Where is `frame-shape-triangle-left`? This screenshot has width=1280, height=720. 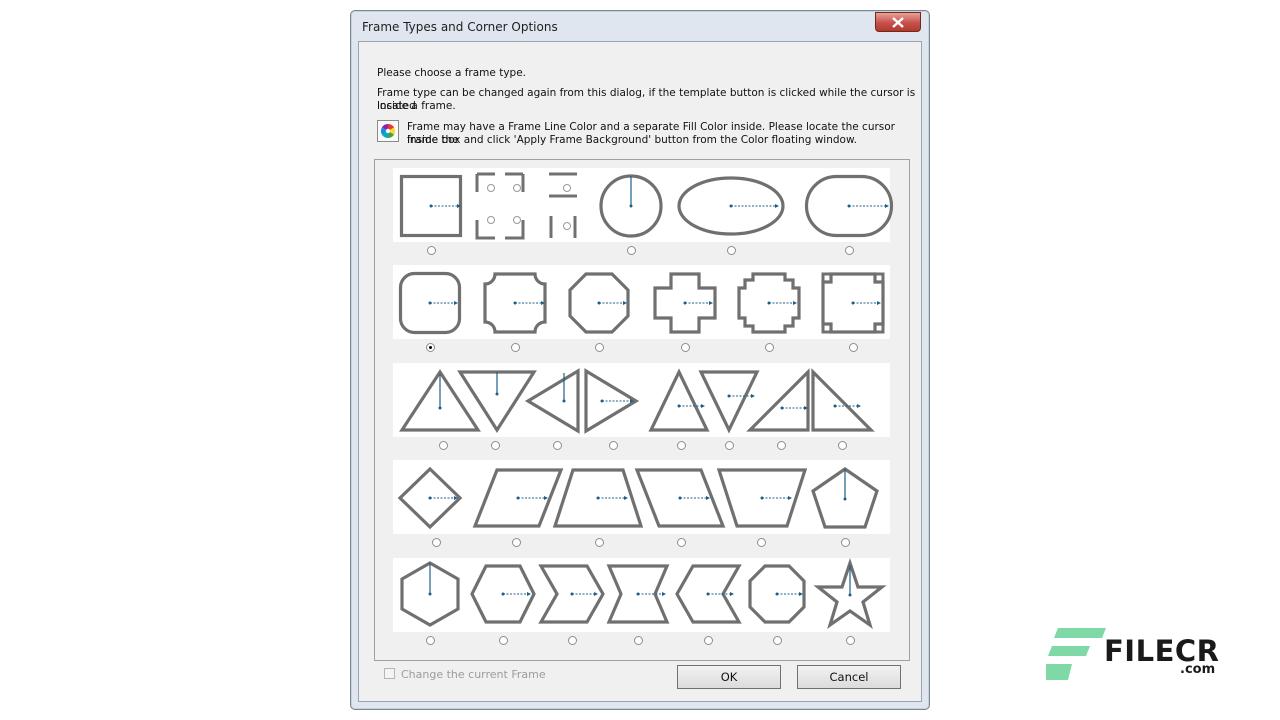 frame-shape-triangle-left is located at coordinates (552, 401).